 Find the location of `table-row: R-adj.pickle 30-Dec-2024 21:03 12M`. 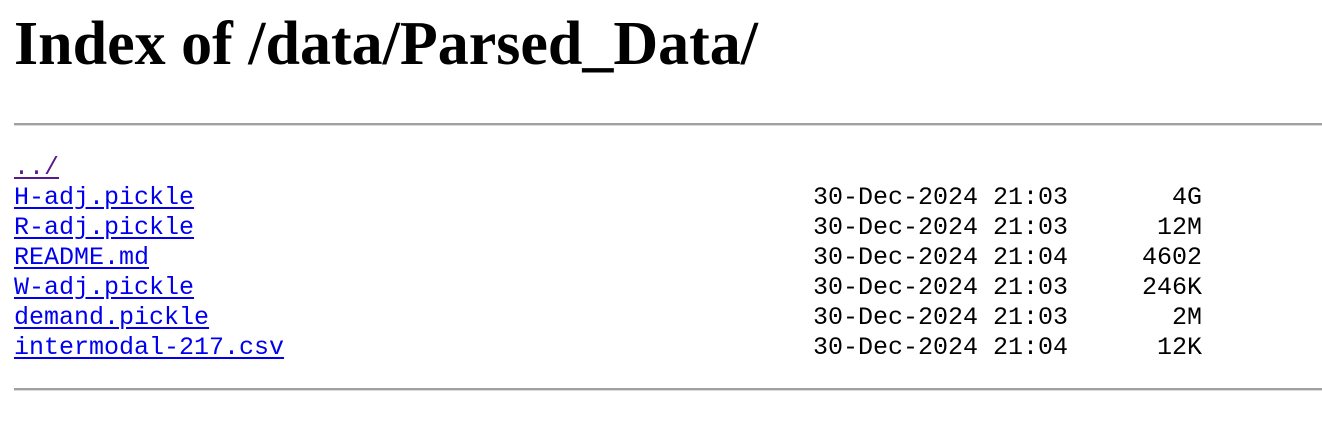

table-row: R-adj.pickle 30-Dec-2024 21:03 12M is located at coordinates (664, 228).